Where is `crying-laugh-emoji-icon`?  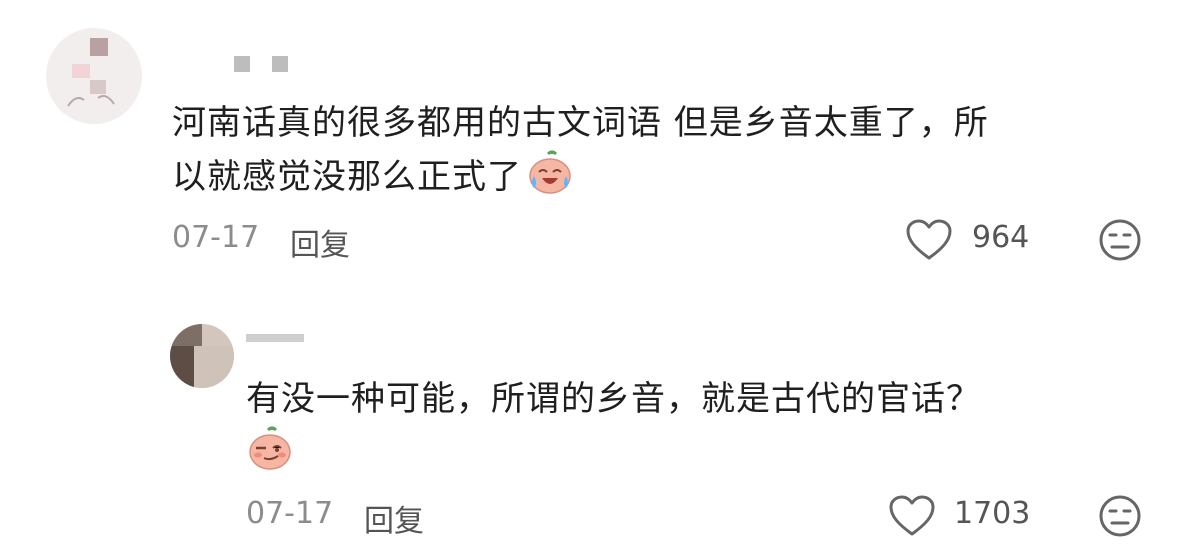 crying-laugh-emoji-icon is located at coordinates (550, 179).